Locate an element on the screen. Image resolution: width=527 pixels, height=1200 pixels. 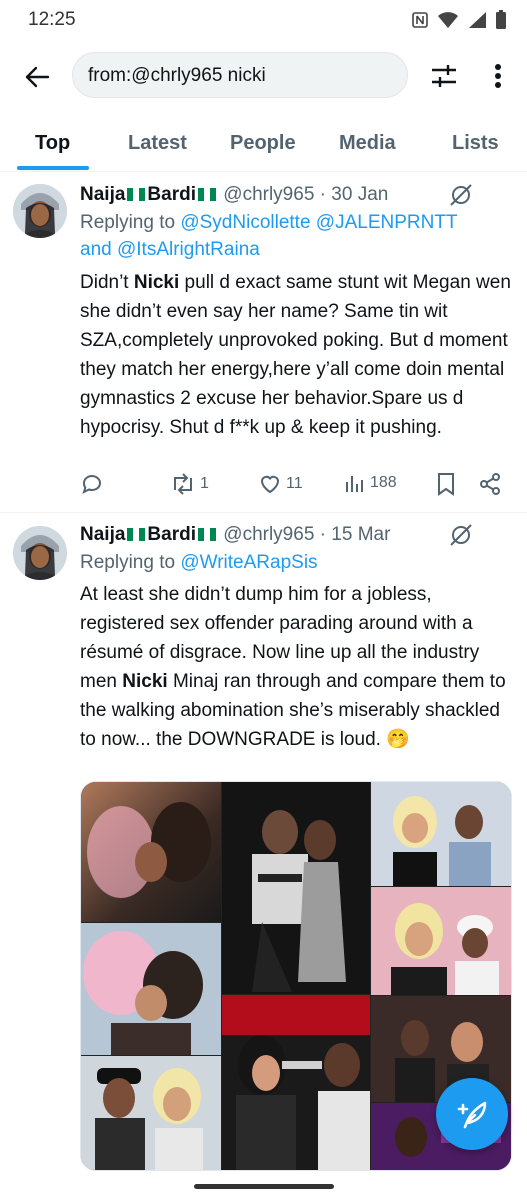
tweet-actions: 1 11 188 is located at coordinates (295, 487).